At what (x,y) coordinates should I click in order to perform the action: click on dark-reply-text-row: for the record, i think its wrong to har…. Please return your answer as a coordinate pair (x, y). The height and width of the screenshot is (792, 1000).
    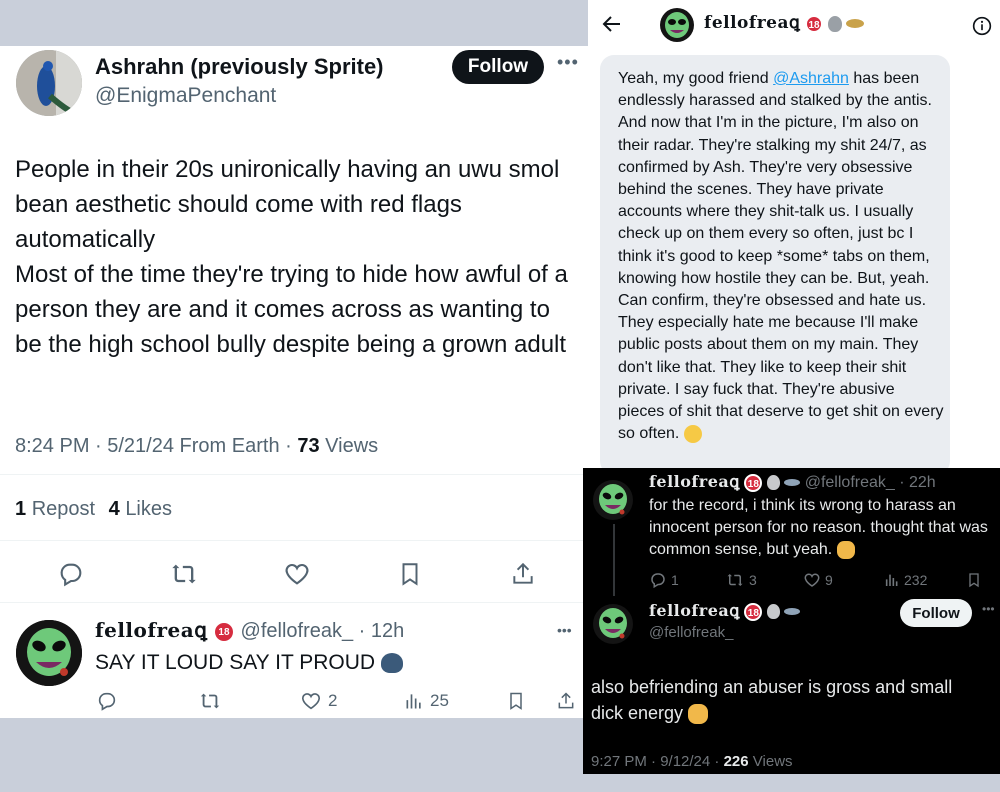
    Looking at the image, I should click on (821, 528).